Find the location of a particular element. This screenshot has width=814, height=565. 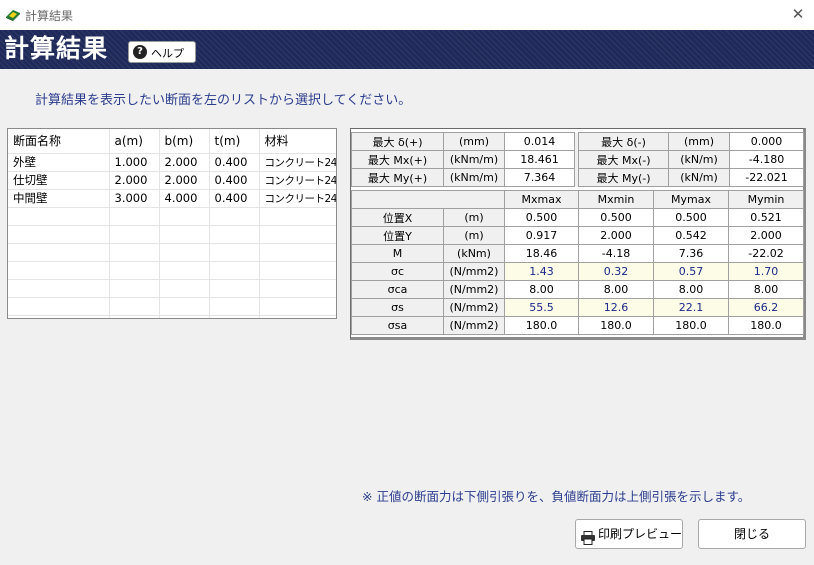

results-row: σca (N/mm2) 8.00 8.00 8.00 8.00 is located at coordinates (577, 289).